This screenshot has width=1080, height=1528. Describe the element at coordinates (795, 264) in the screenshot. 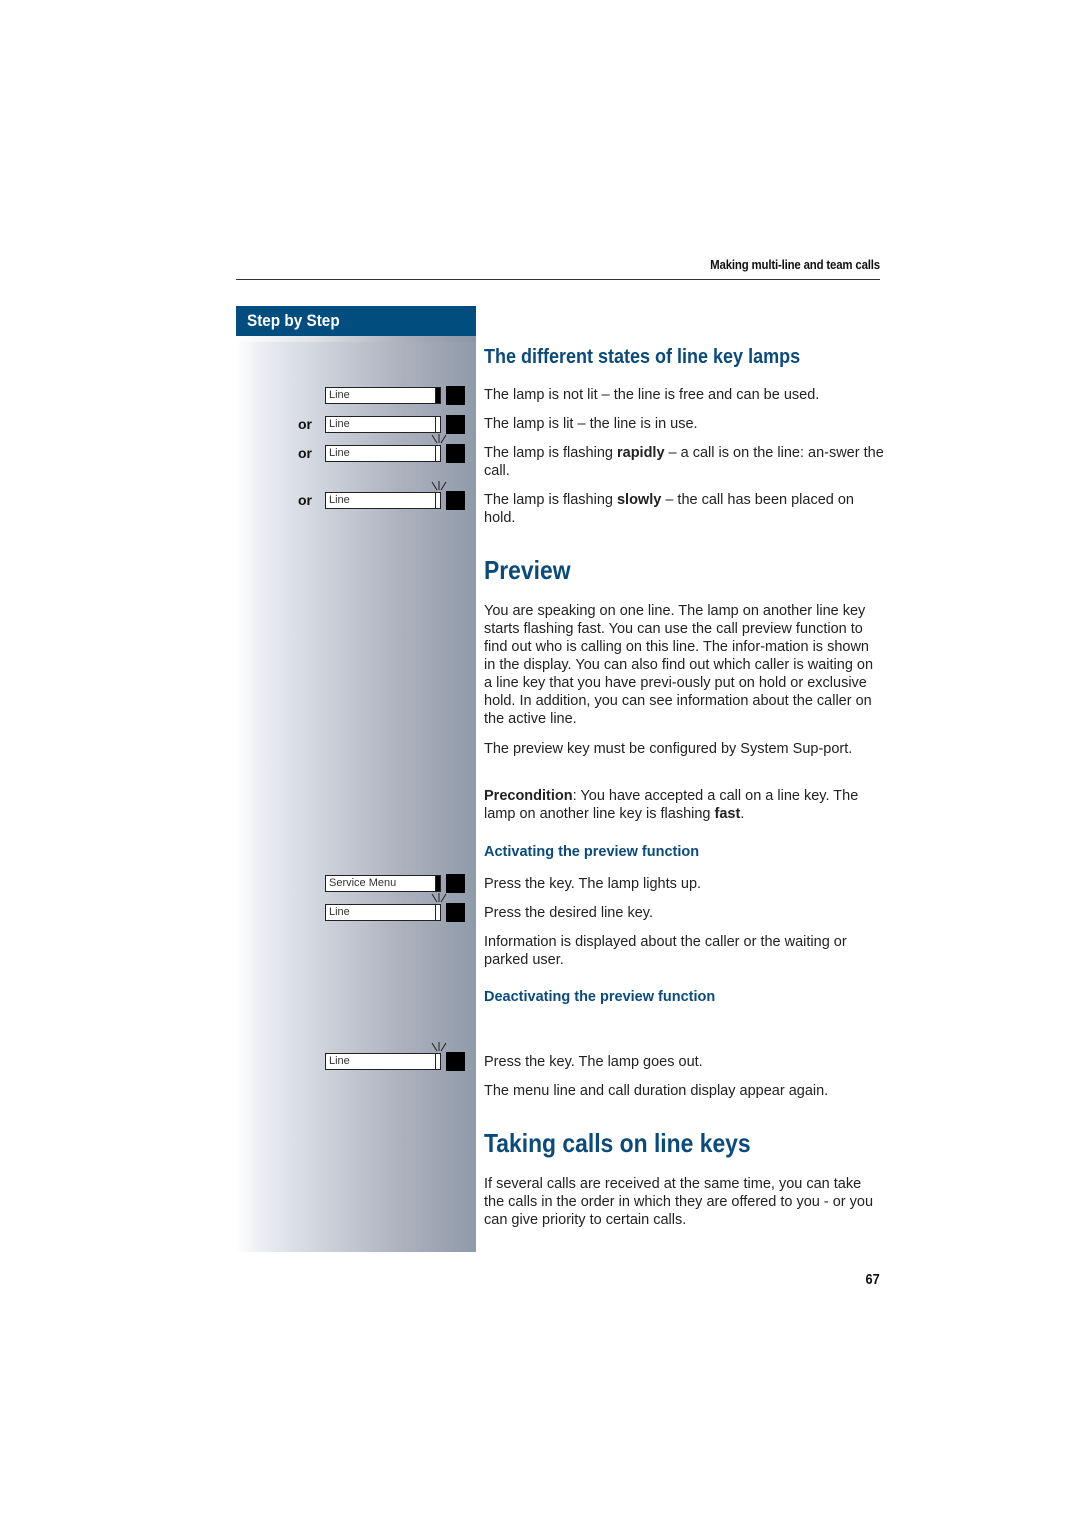

I see `running-header: Making multi-line and team calls` at that location.